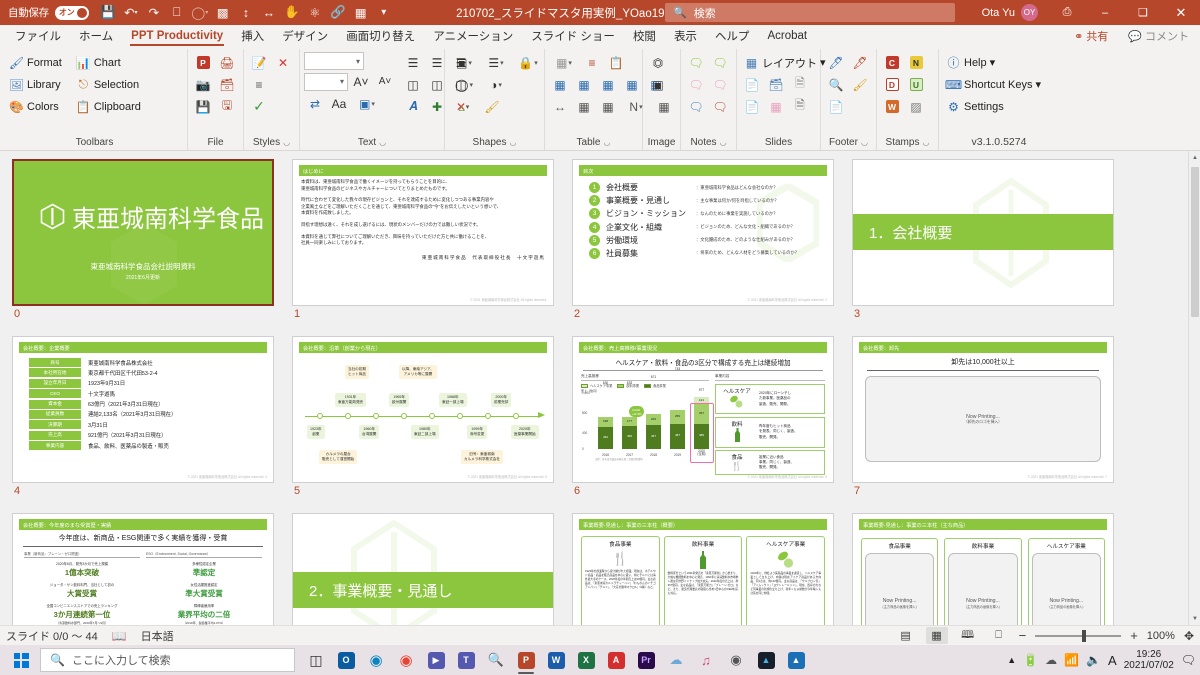 The image size is (1200, 675). I want to click on clear-style-icon: ✕, so click(283, 62).